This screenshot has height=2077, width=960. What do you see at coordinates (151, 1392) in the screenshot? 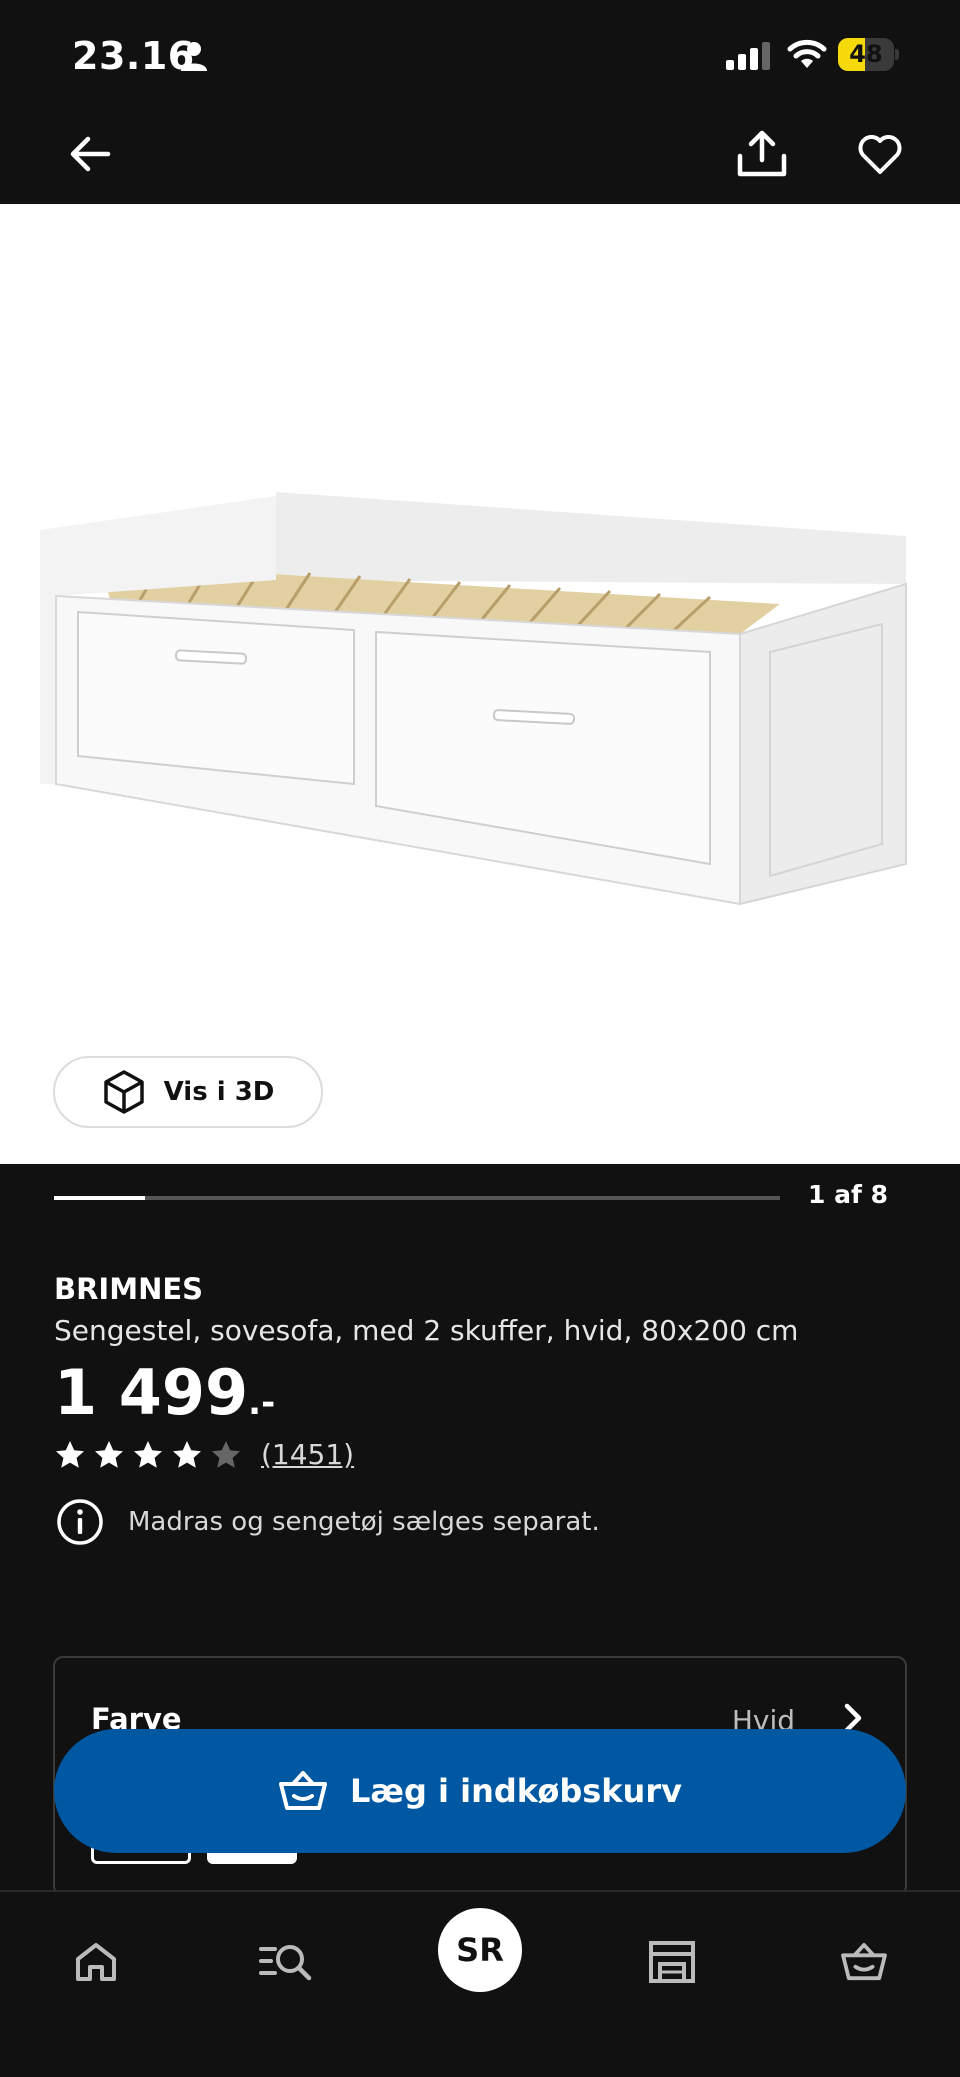
I see `price-amount: 1 499` at bounding box center [151, 1392].